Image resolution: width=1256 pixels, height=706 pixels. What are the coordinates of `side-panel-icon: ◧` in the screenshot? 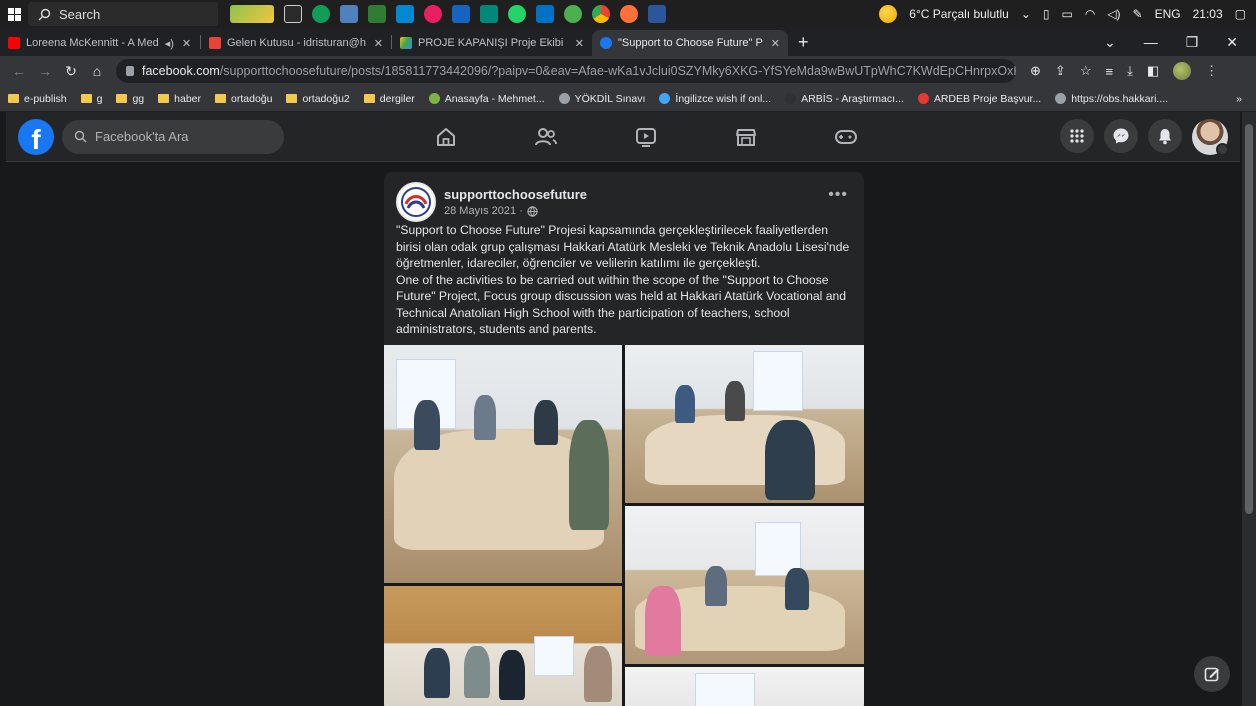 It's located at (1153, 71).